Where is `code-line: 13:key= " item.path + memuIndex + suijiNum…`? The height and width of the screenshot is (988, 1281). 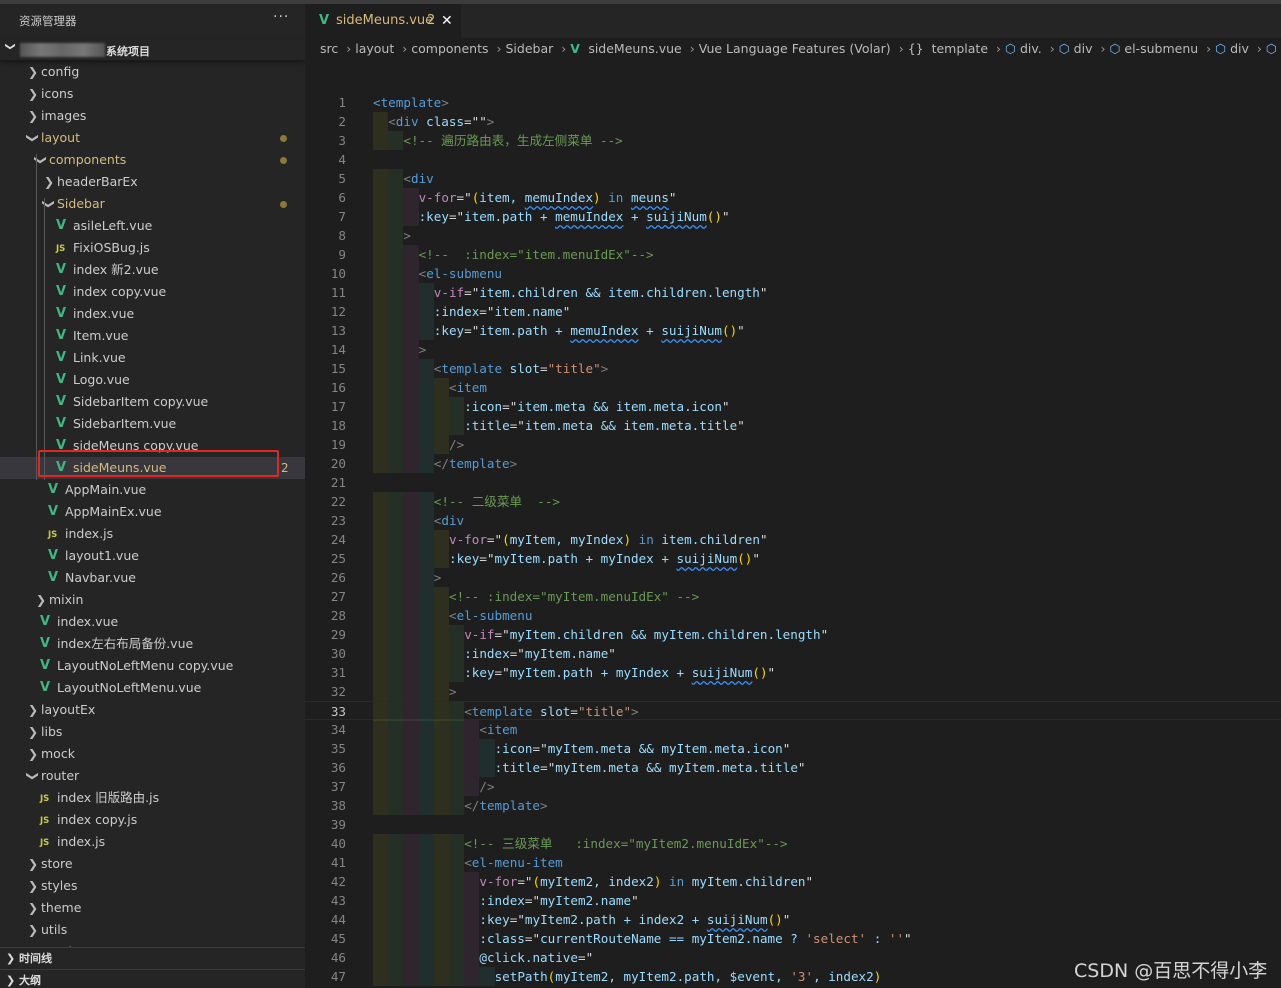 code-line: 13:key= " item.path + memuIndex + suijiNum… is located at coordinates (793, 330).